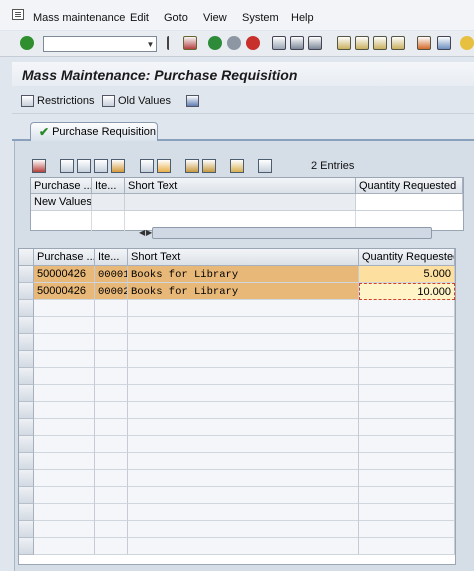 This screenshot has height=571, width=474. Describe the element at coordinates (192, 166) in the screenshot. I see `sort-ascending-icon` at that location.